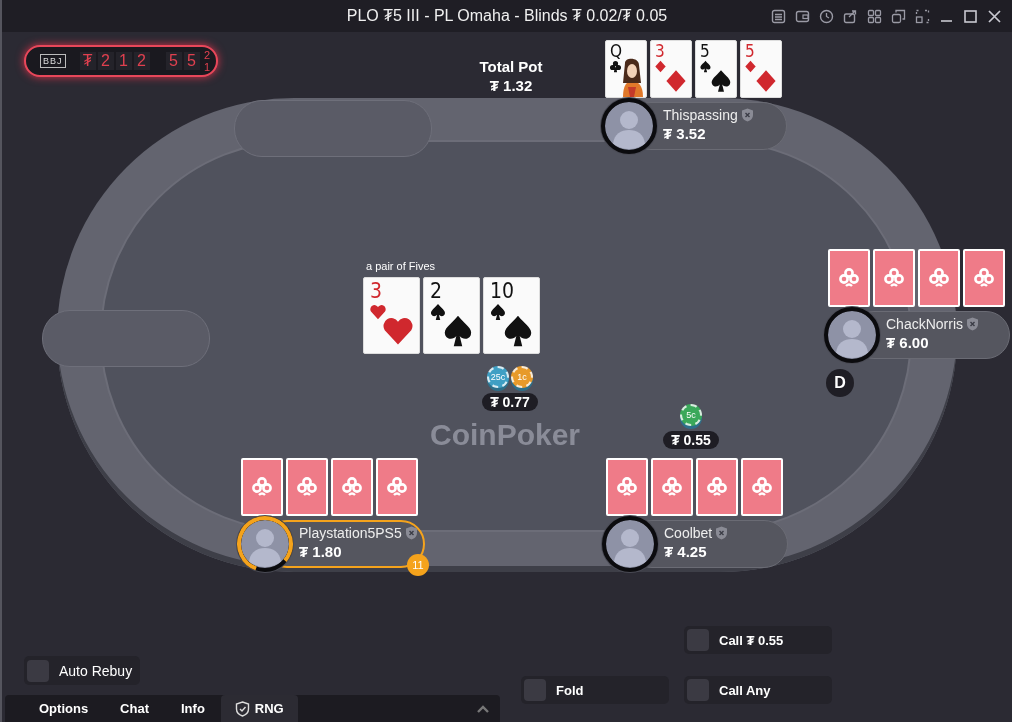 Image resolution: width=1012 pixels, height=722 pixels. Describe the element at coordinates (242, 708) in the screenshot. I see `shield-check-icon` at that location.